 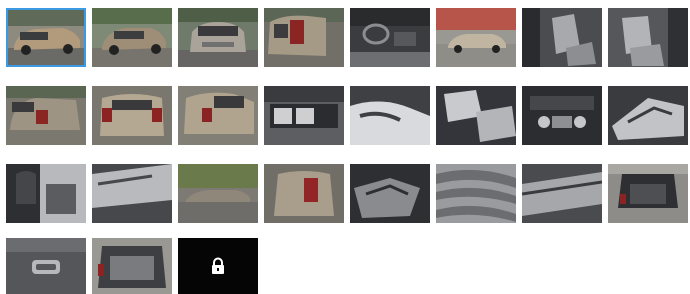 I want to click on thumbnail-locked, so click(x=218, y=266).